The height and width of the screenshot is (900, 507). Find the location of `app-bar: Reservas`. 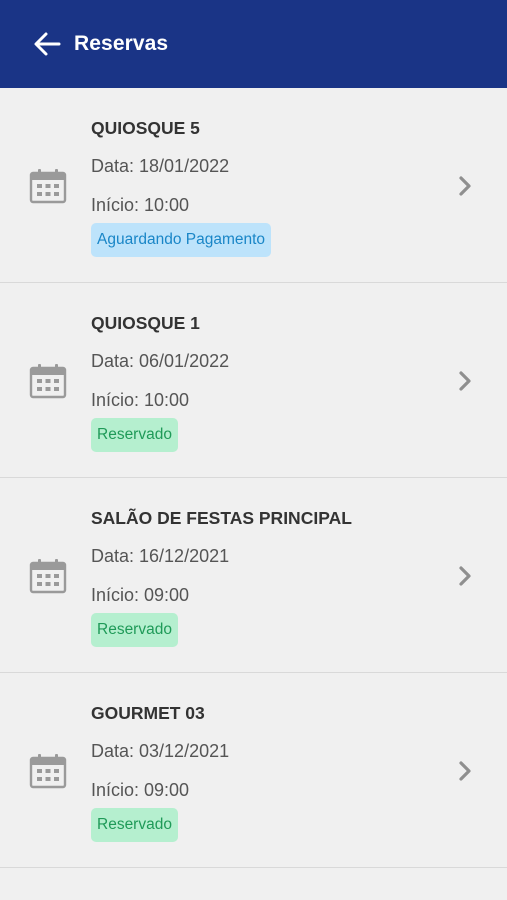

app-bar: Reservas is located at coordinates (253, 44).